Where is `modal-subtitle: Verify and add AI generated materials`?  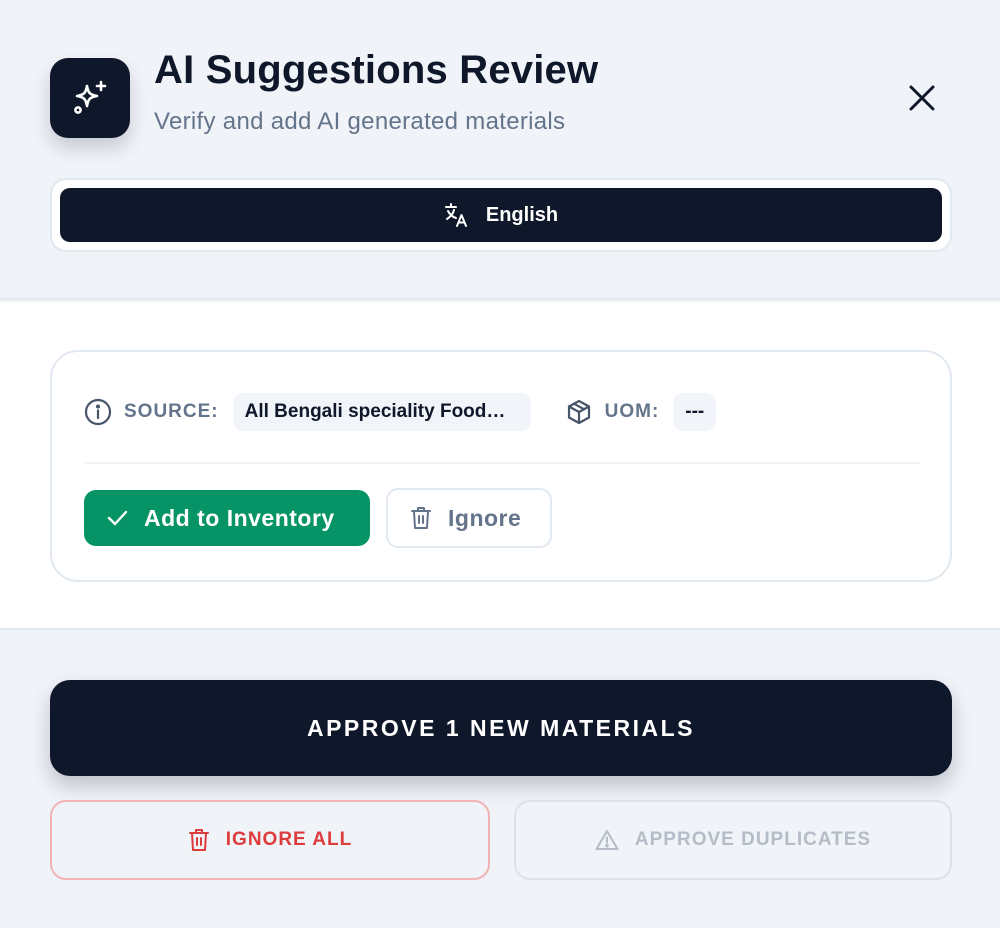 modal-subtitle: Verify and add AI generated materials is located at coordinates (360, 121).